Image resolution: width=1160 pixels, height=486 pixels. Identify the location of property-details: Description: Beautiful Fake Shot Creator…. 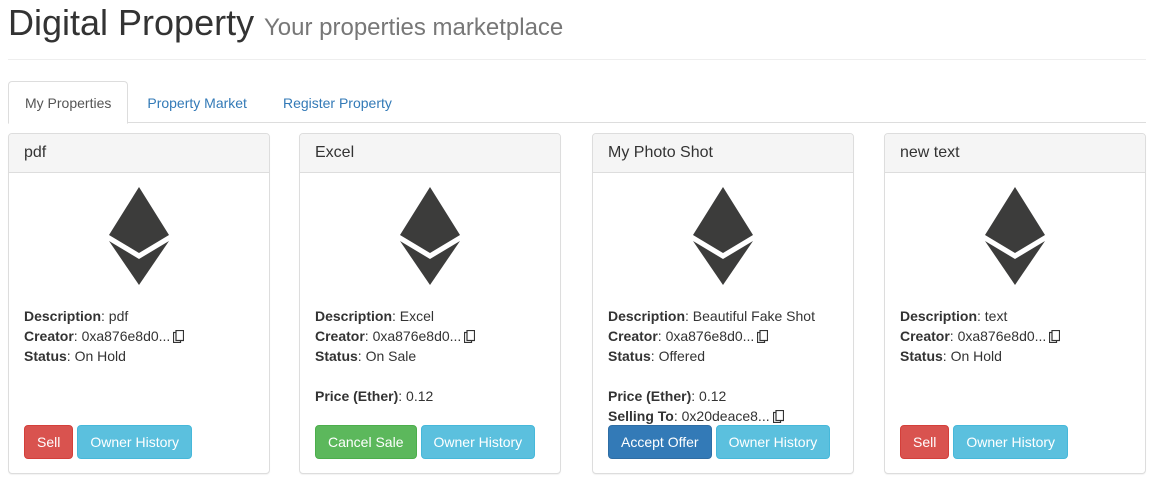
(728, 366).